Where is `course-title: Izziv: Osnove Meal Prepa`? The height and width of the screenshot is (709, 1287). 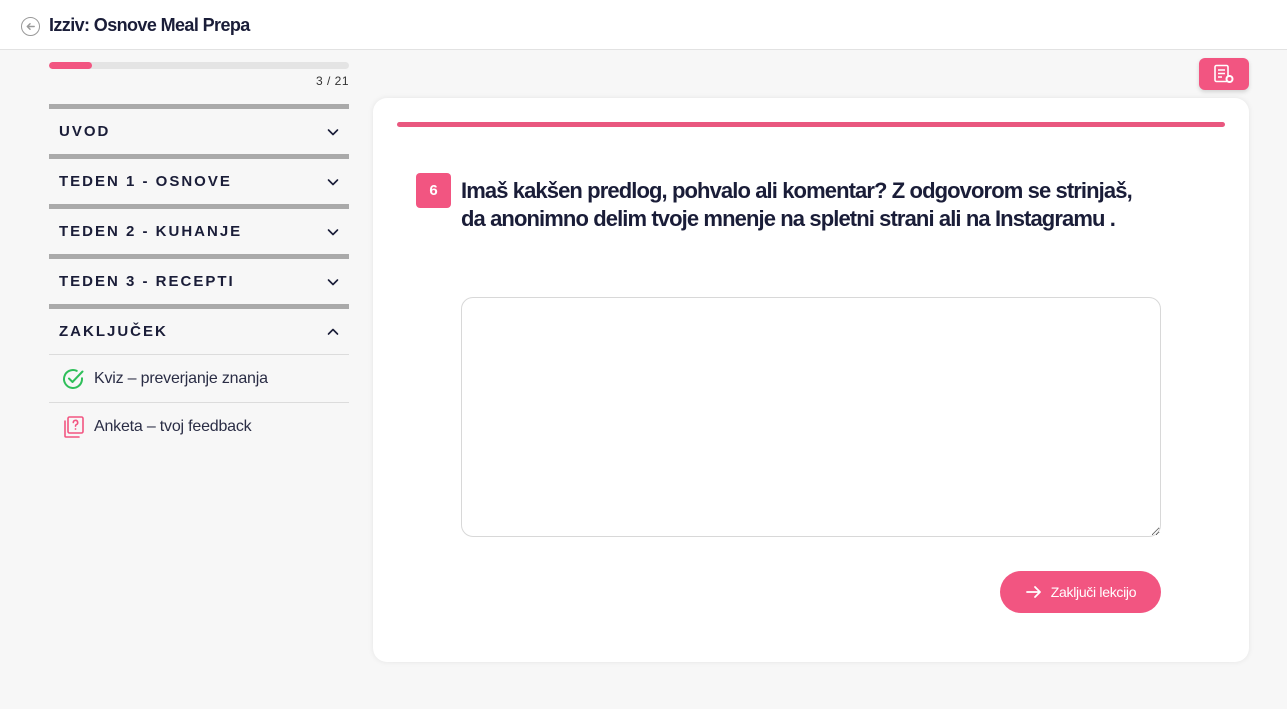
course-title: Izziv: Osnove Meal Prepa is located at coordinates (149, 25).